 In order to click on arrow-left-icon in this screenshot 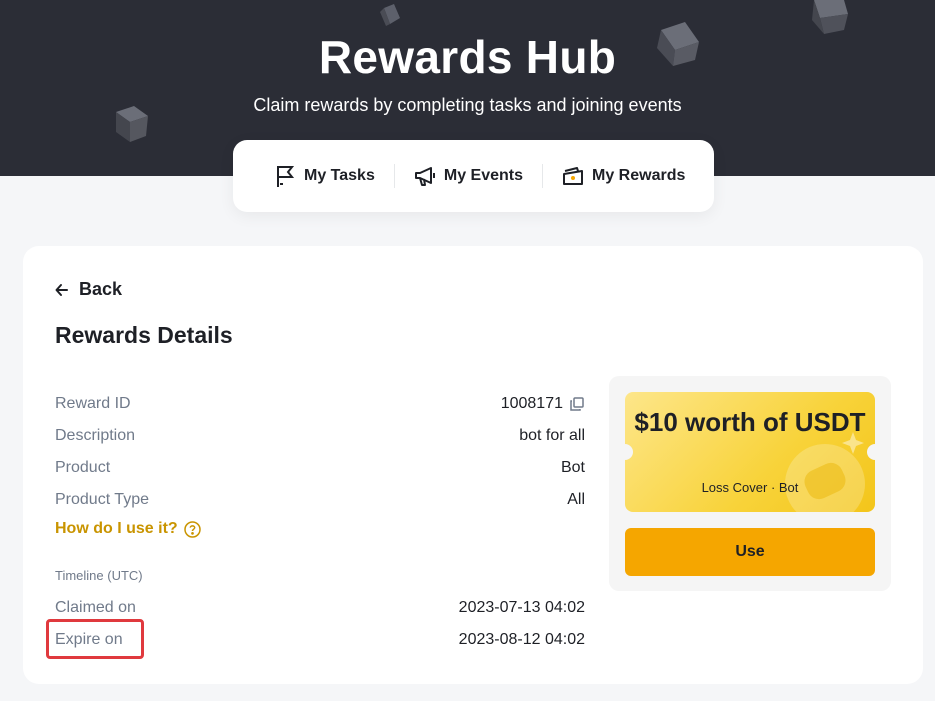, I will do `click(61, 289)`.